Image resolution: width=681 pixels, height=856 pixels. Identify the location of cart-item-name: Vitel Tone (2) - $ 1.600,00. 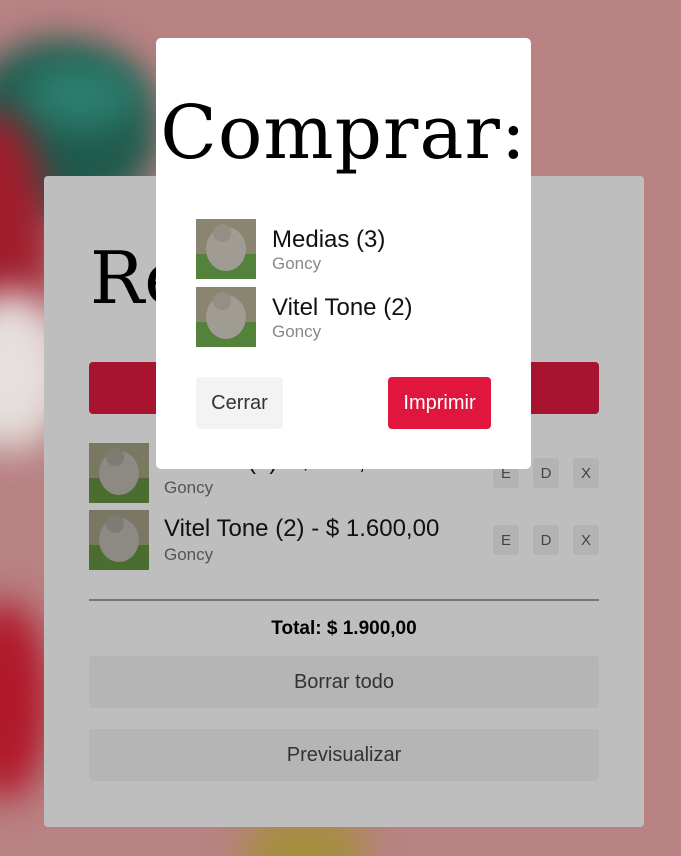
(302, 528).